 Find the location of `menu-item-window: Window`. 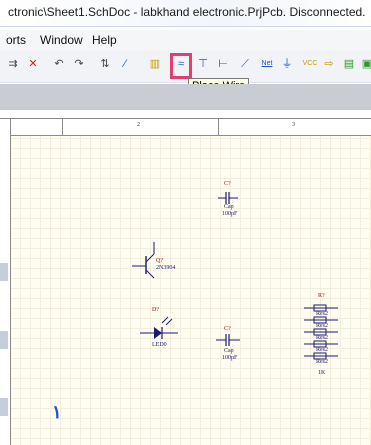

menu-item-window: Window is located at coordinates (61, 40).